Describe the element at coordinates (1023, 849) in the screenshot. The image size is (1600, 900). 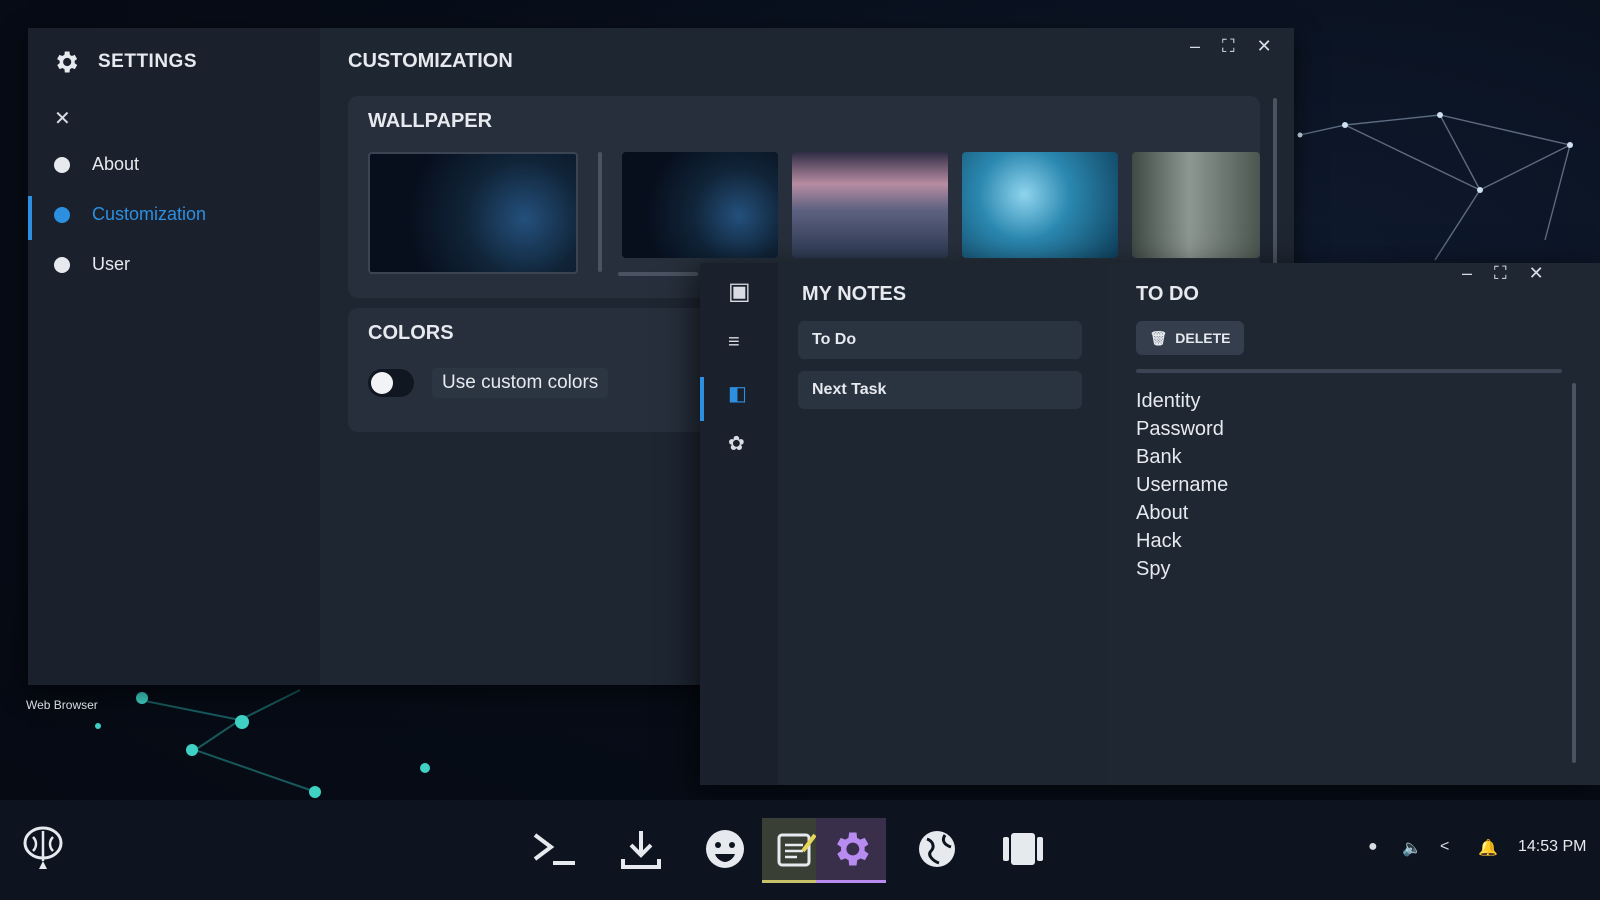
I see `window-manager-icon` at that location.